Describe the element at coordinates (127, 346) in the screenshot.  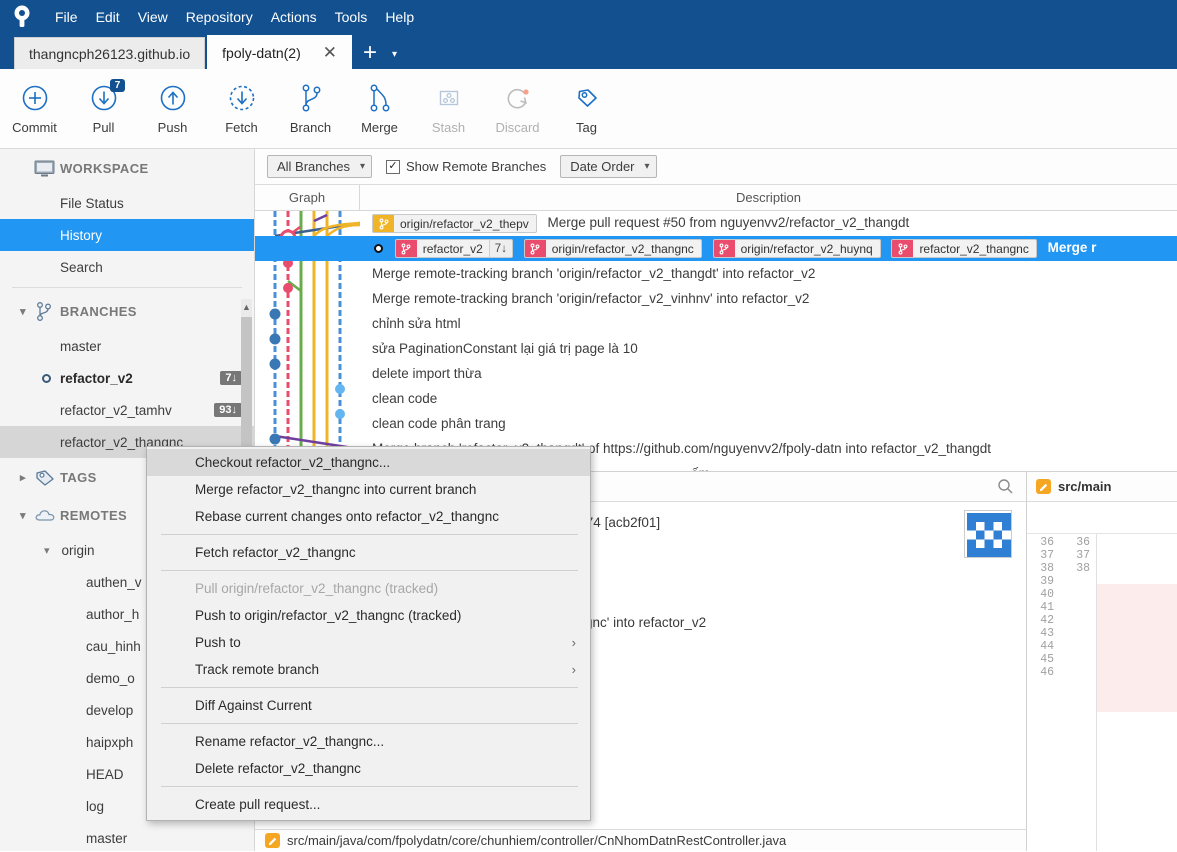
I see `sidebar-item-branch-master: master` at that location.